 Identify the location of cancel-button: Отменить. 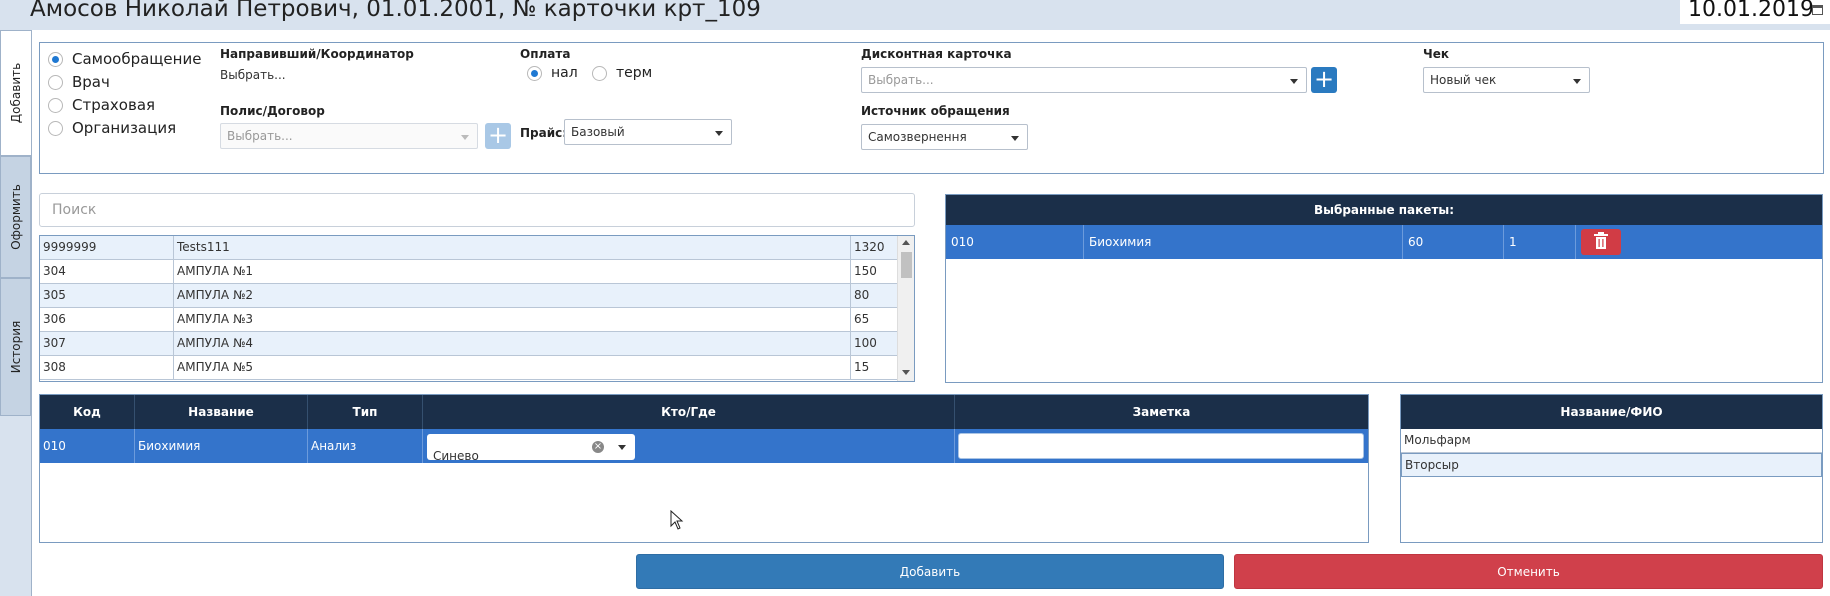
(1528, 571).